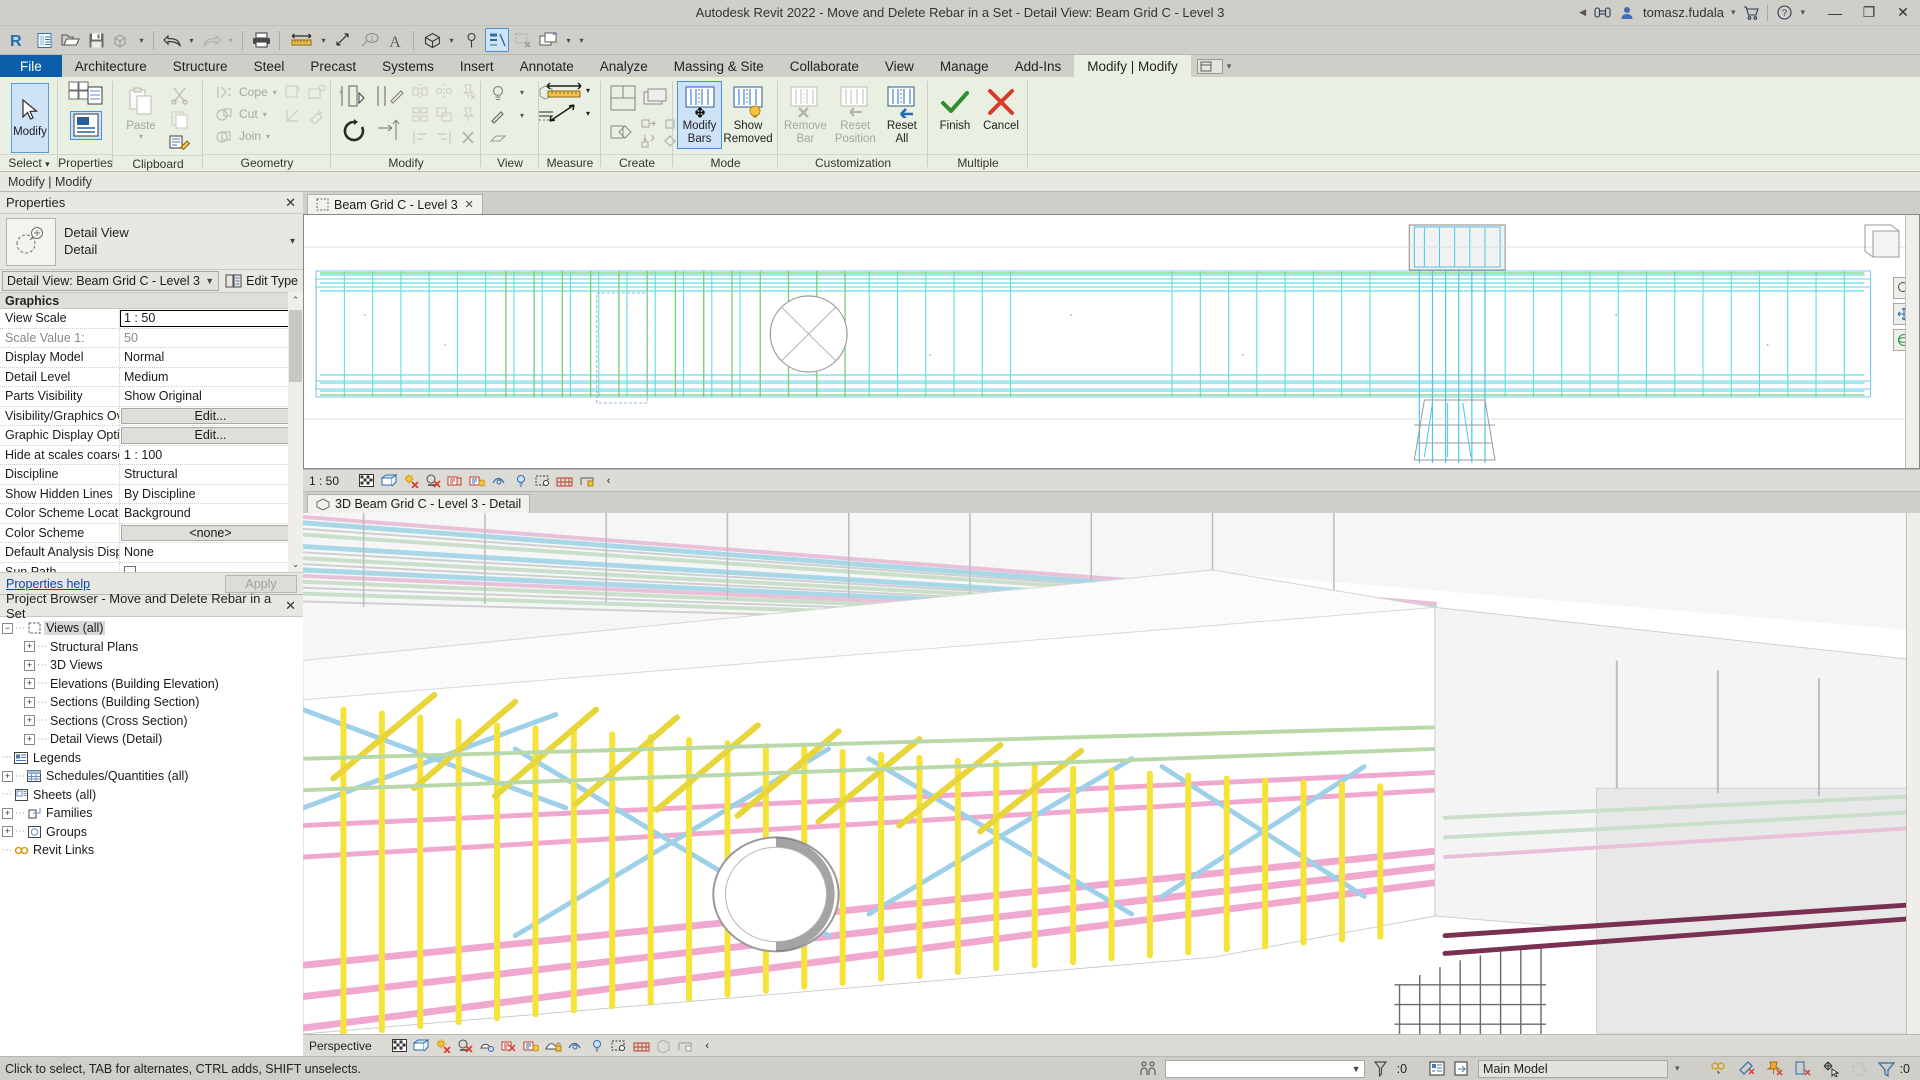  I want to click on tab-steel: Steel, so click(269, 66).